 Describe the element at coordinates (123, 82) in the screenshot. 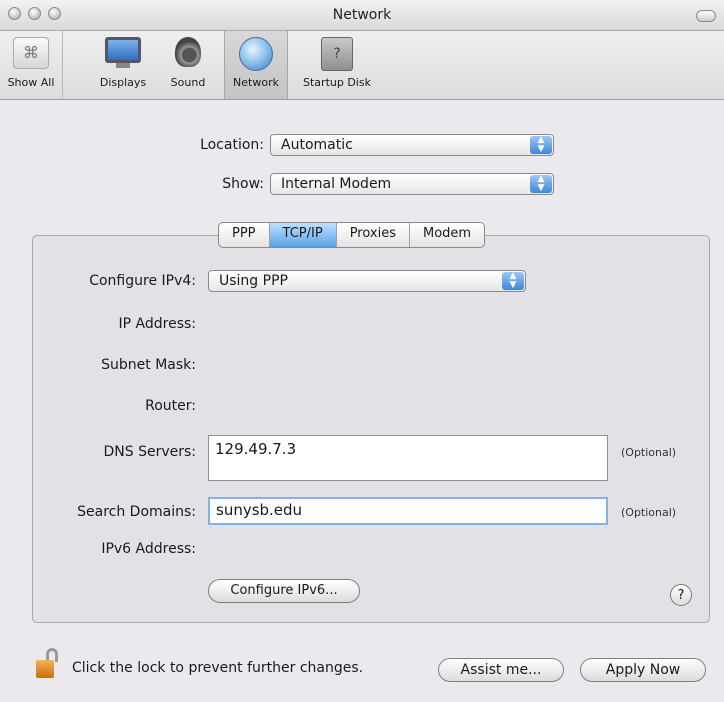

I see `toolbar-label-displays: Displays` at that location.